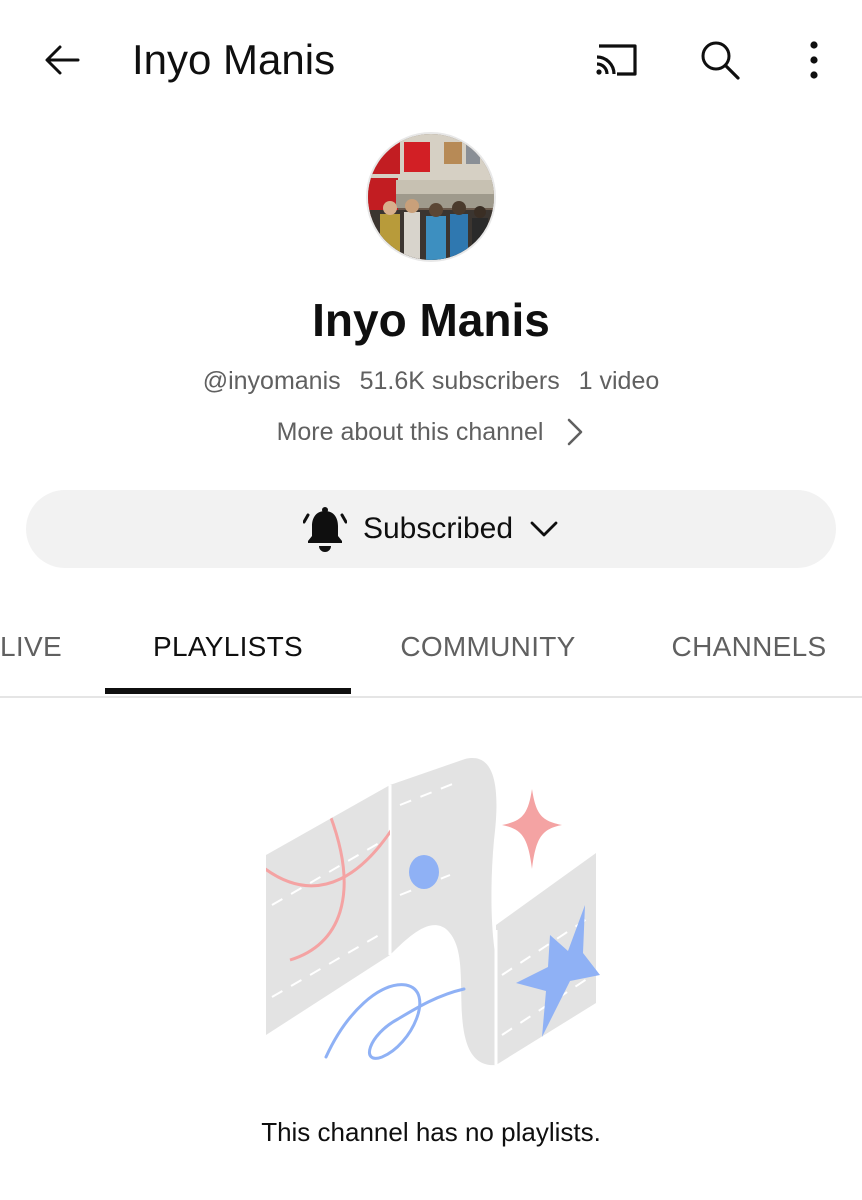 The height and width of the screenshot is (1200, 862). What do you see at coordinates (438, 528) in the screenshot?
I see `subscribed-label: Subscribed` at bounding box center [438, 528].